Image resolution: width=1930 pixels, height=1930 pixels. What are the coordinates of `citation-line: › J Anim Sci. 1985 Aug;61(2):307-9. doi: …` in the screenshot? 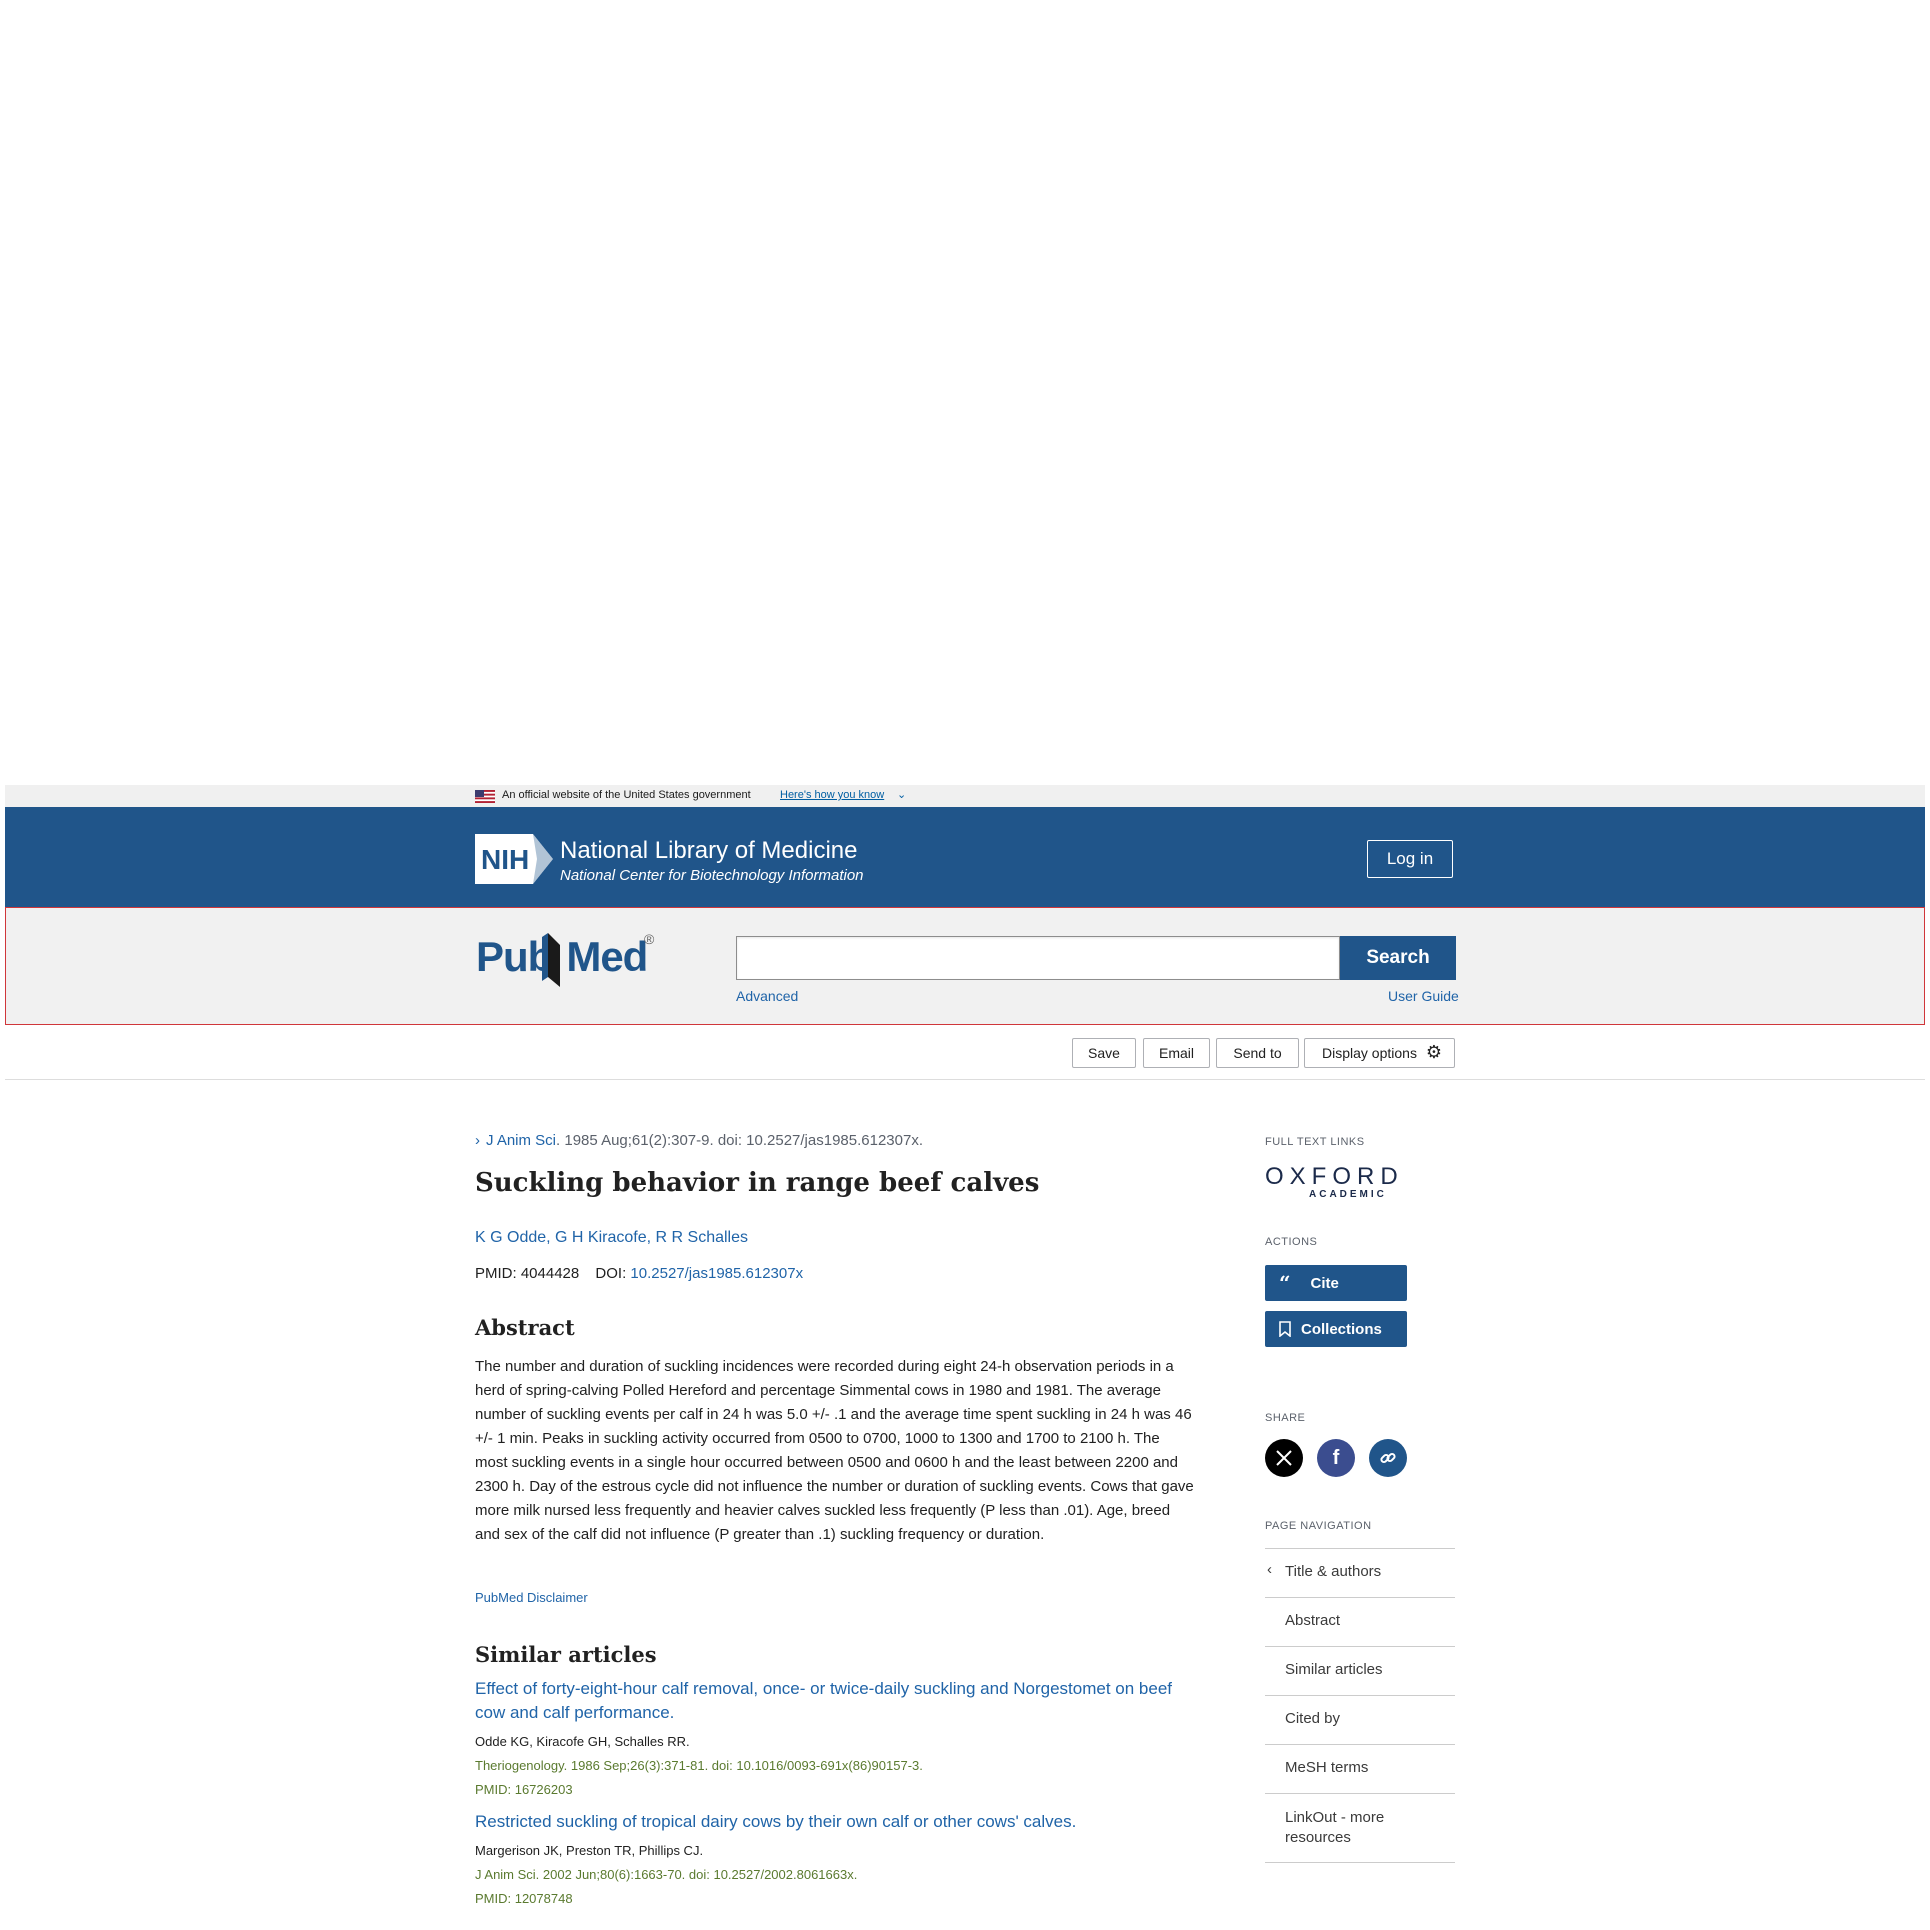 It's located at (699, 1140).